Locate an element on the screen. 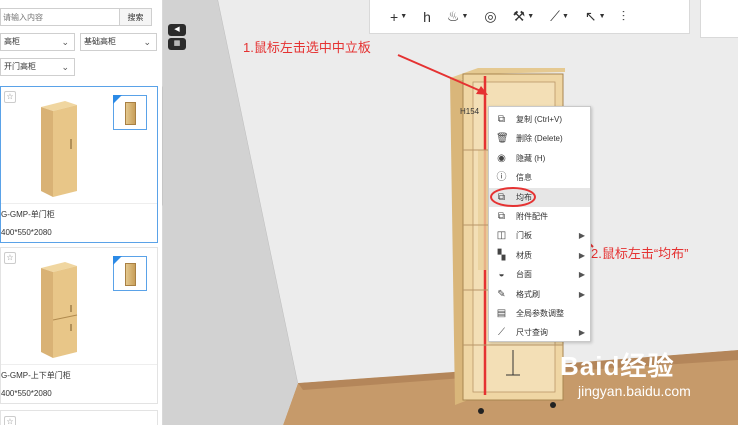 This screenshot has height=425, width=738. roller-tool-button: ⚒ ▼ is located at coordinates (524, 17).